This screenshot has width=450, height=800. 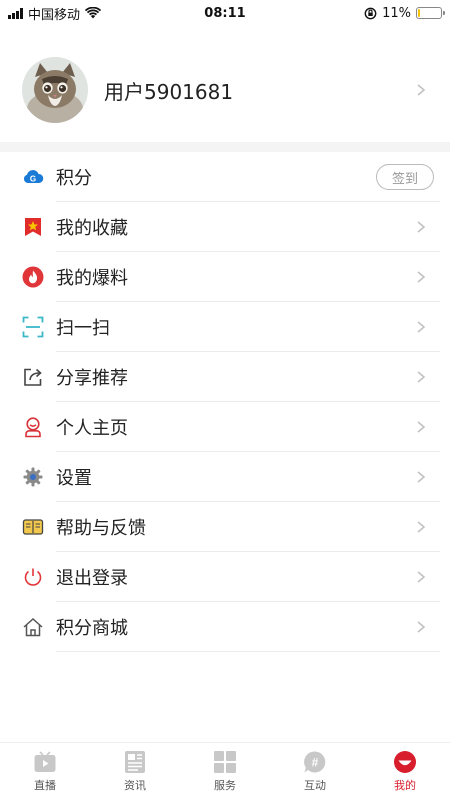 What do you see at coordinates (225, 477) in the screenshot?
I see `menu-item-settings: 设置` at bounding box center [225, 477].